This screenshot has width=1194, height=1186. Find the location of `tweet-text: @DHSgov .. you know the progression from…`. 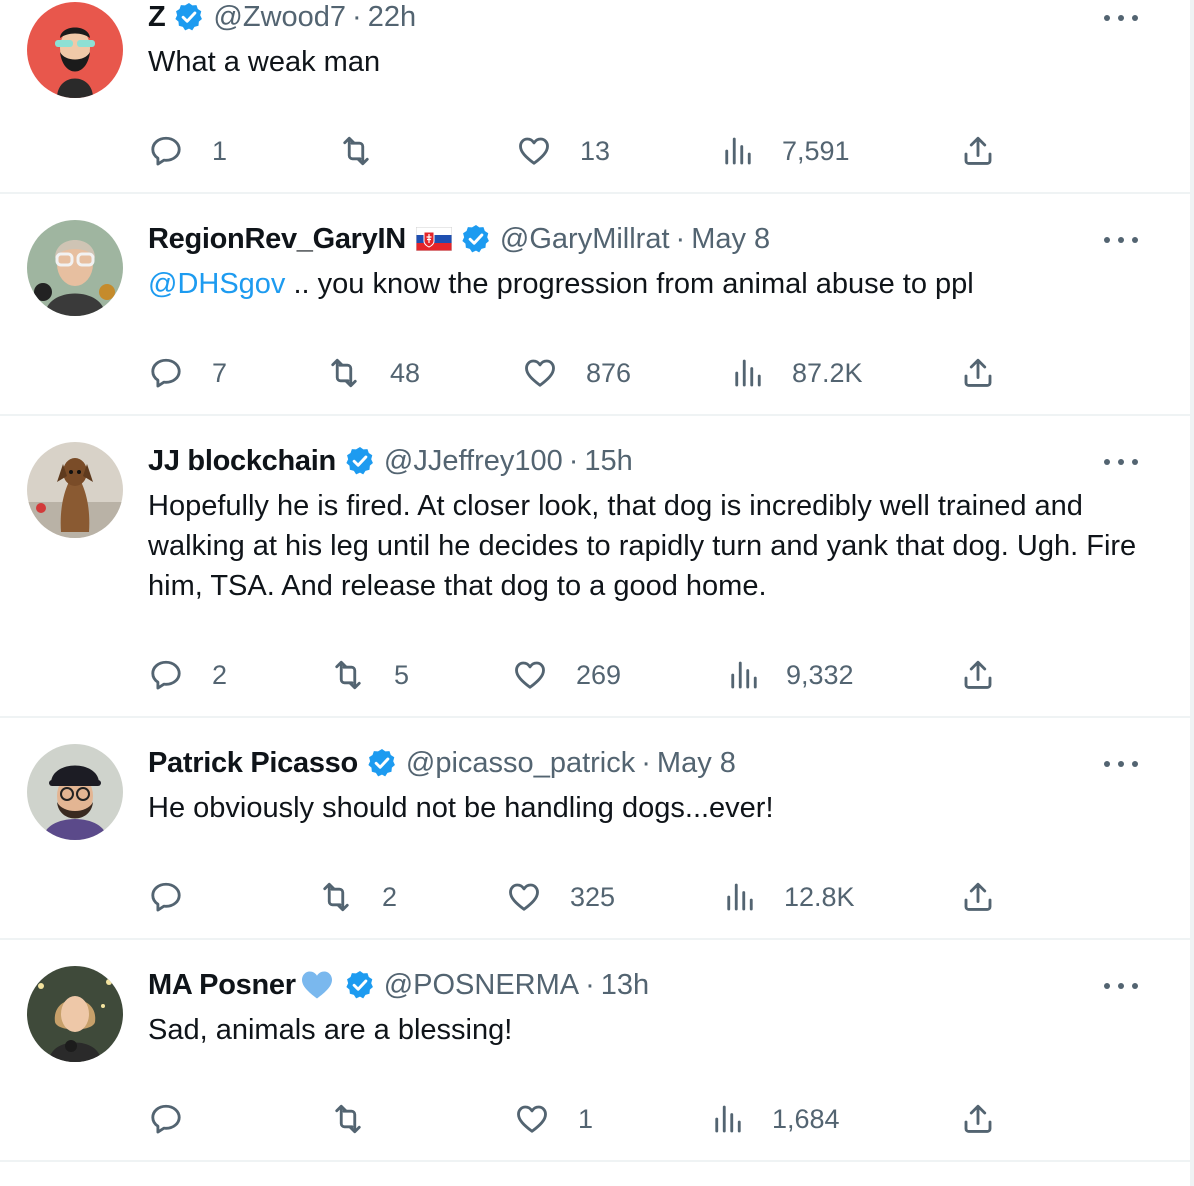

tweet-text: @DHSgov .. you know the progression from… is located at coordinates (653, 284).